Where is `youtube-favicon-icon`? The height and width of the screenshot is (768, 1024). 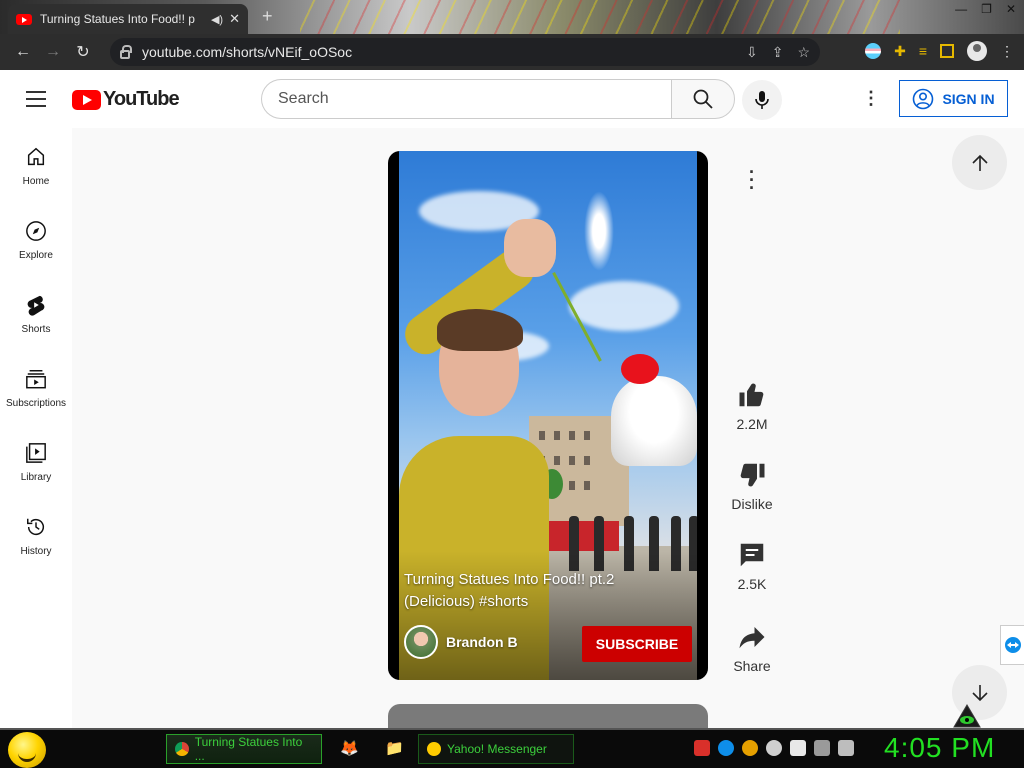
youtube-favicon-icon is located at coordinates (24, 19).